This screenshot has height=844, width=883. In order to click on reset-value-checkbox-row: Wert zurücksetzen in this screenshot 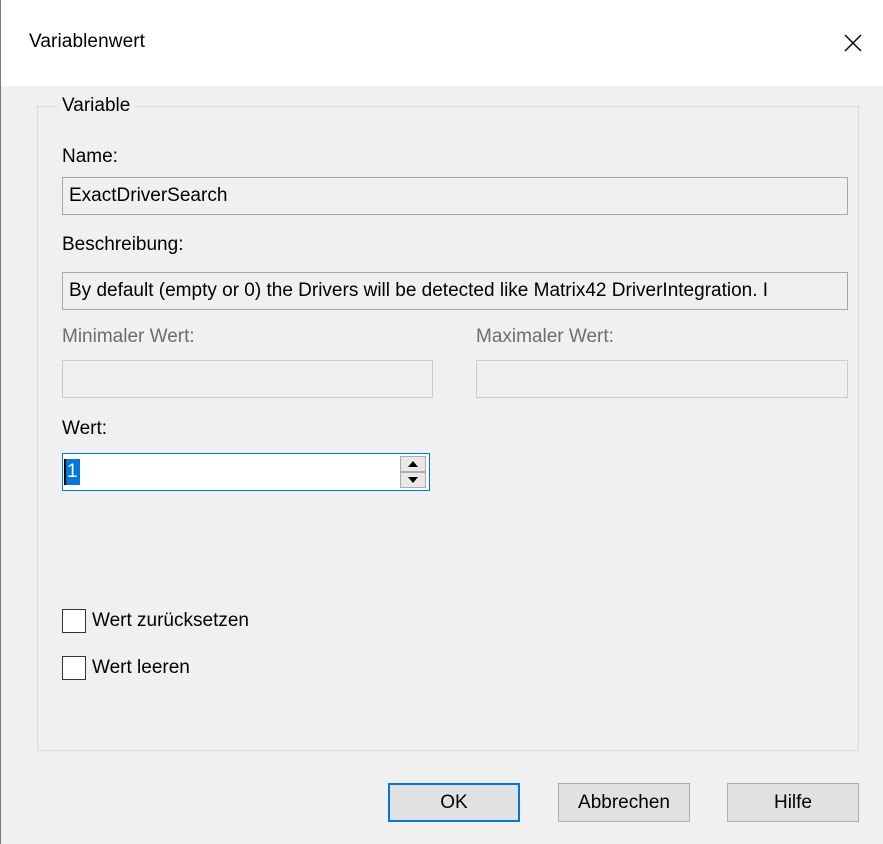, I will do `click(155, 621)`.